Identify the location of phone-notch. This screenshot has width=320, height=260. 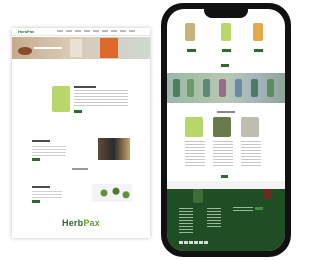
(226, 13).